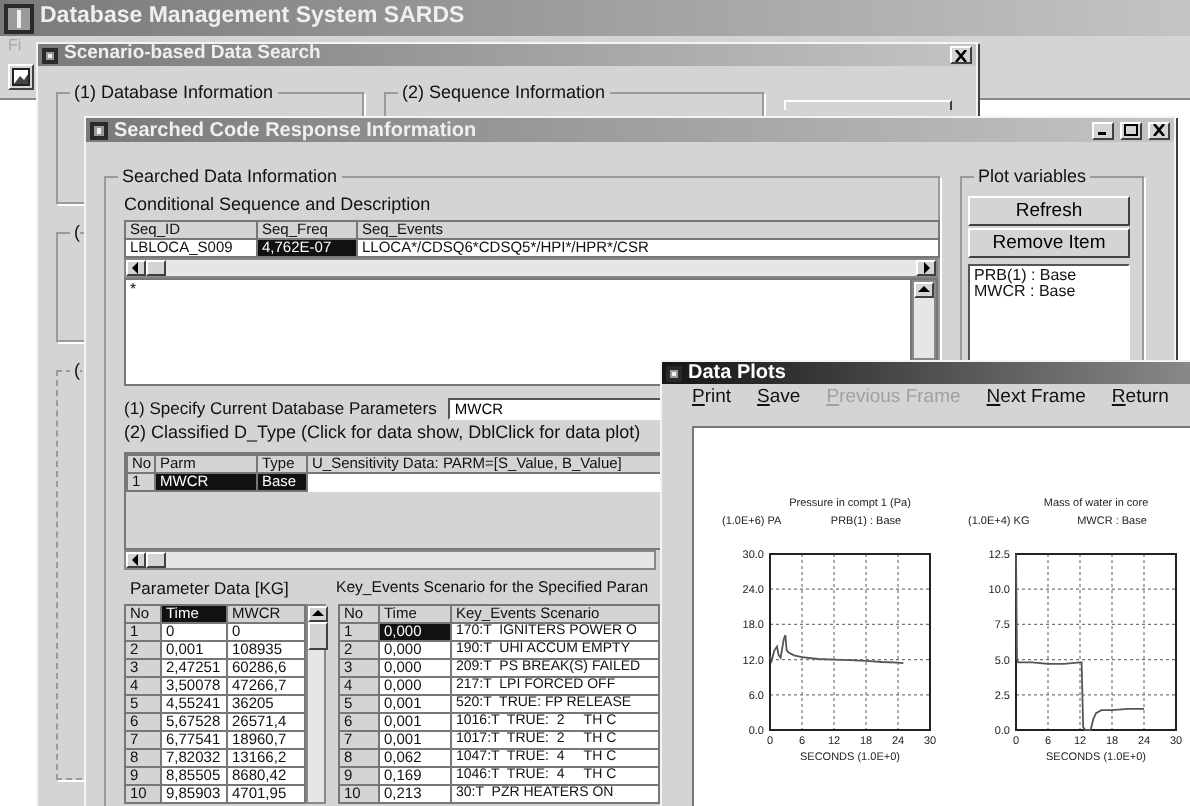  What do you see at coordinates (209, 588) in the screenshot?
I see `section-label: Parameter Data [KG]` at bounding box center [209, 588].